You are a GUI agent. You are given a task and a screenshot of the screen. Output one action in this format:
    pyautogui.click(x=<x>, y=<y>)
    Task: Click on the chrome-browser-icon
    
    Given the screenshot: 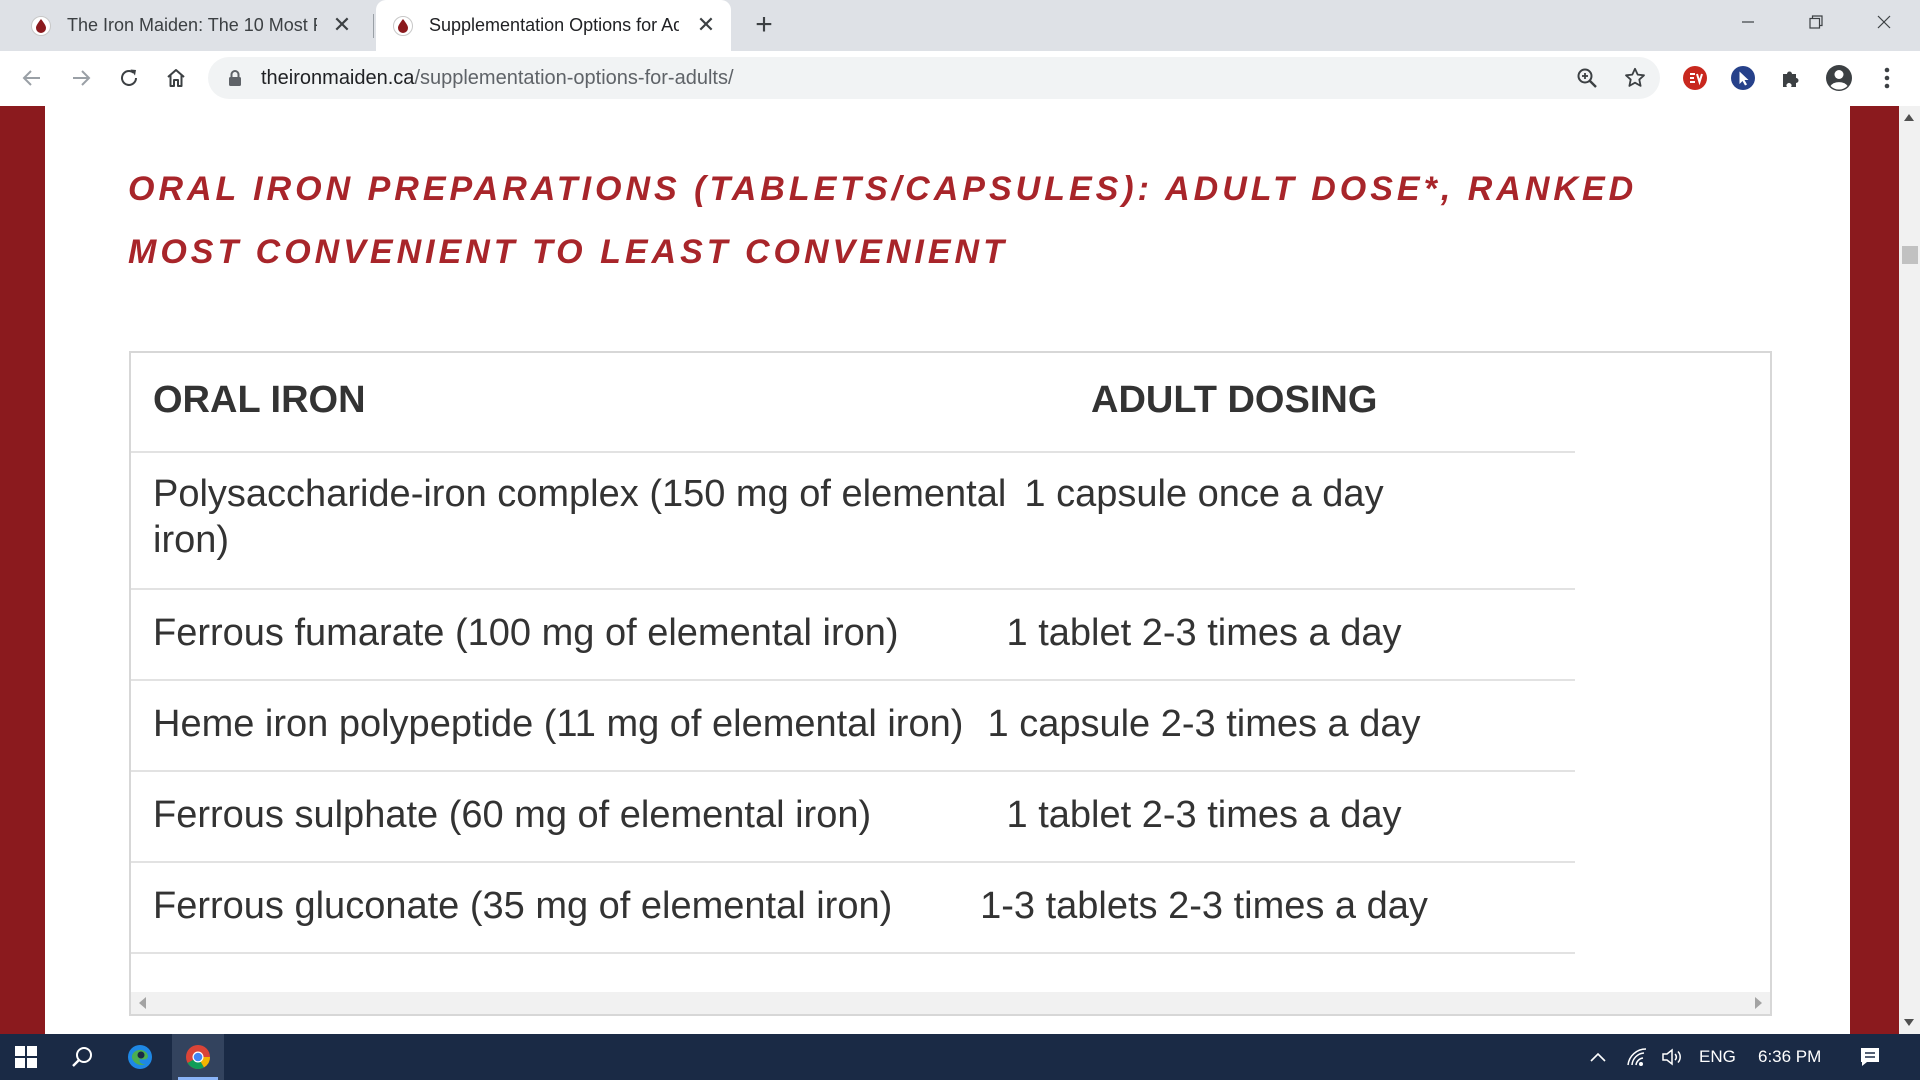 What is the action you would take?
    pyautogui.click(x=198, y=1057)
    